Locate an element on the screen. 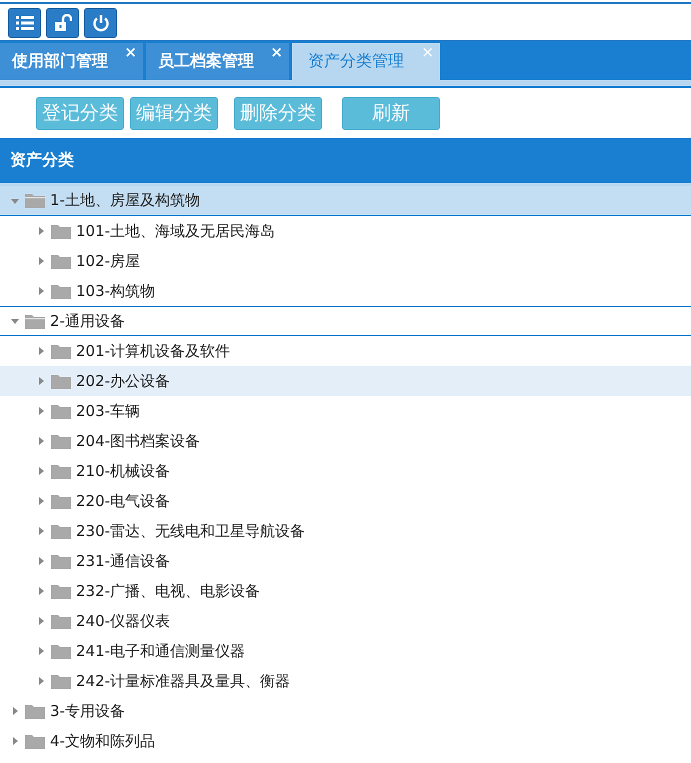  tree-row: 202-办公设备 is located at coordinates (345, 381).